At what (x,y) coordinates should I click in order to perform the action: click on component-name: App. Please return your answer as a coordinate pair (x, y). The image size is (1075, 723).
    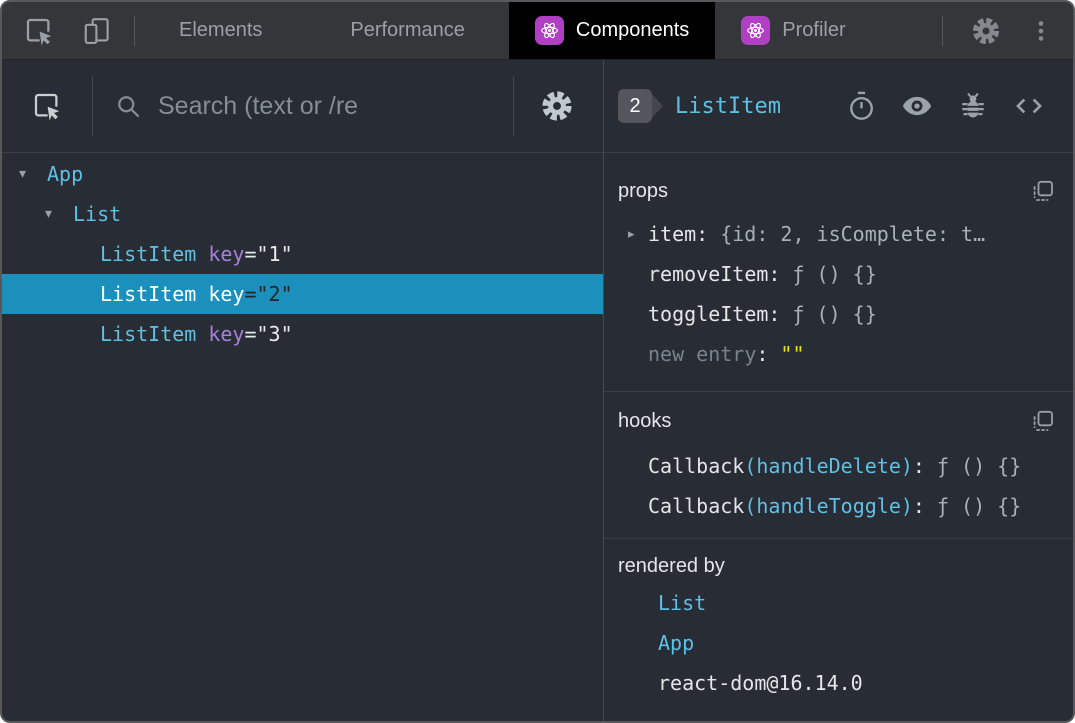
    Looking at the image, I should click on (65, 174).